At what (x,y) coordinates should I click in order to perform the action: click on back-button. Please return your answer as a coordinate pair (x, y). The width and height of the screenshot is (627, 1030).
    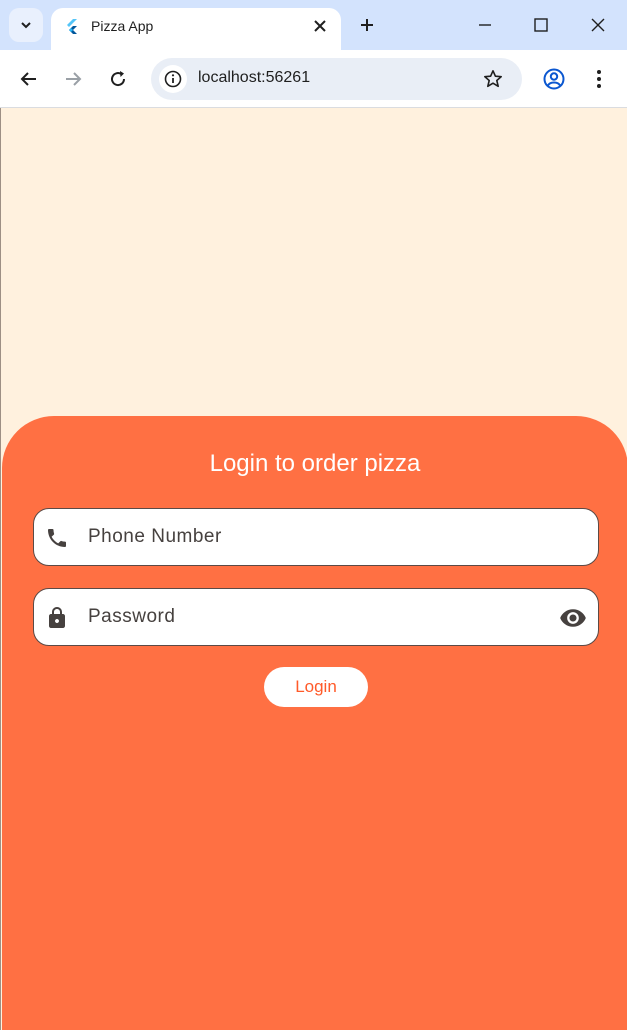
    Looking at the image, I should click on (29, 79).